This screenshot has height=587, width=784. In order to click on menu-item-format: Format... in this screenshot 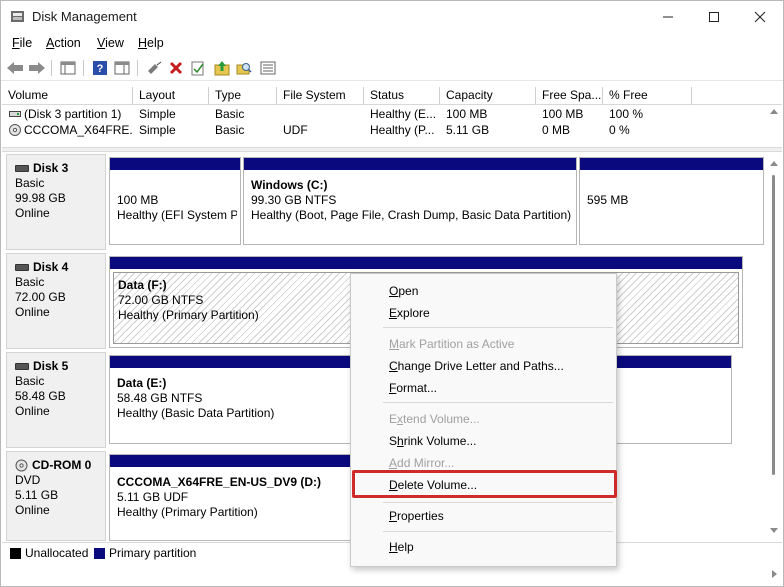, I will do `click(413, 388)`.